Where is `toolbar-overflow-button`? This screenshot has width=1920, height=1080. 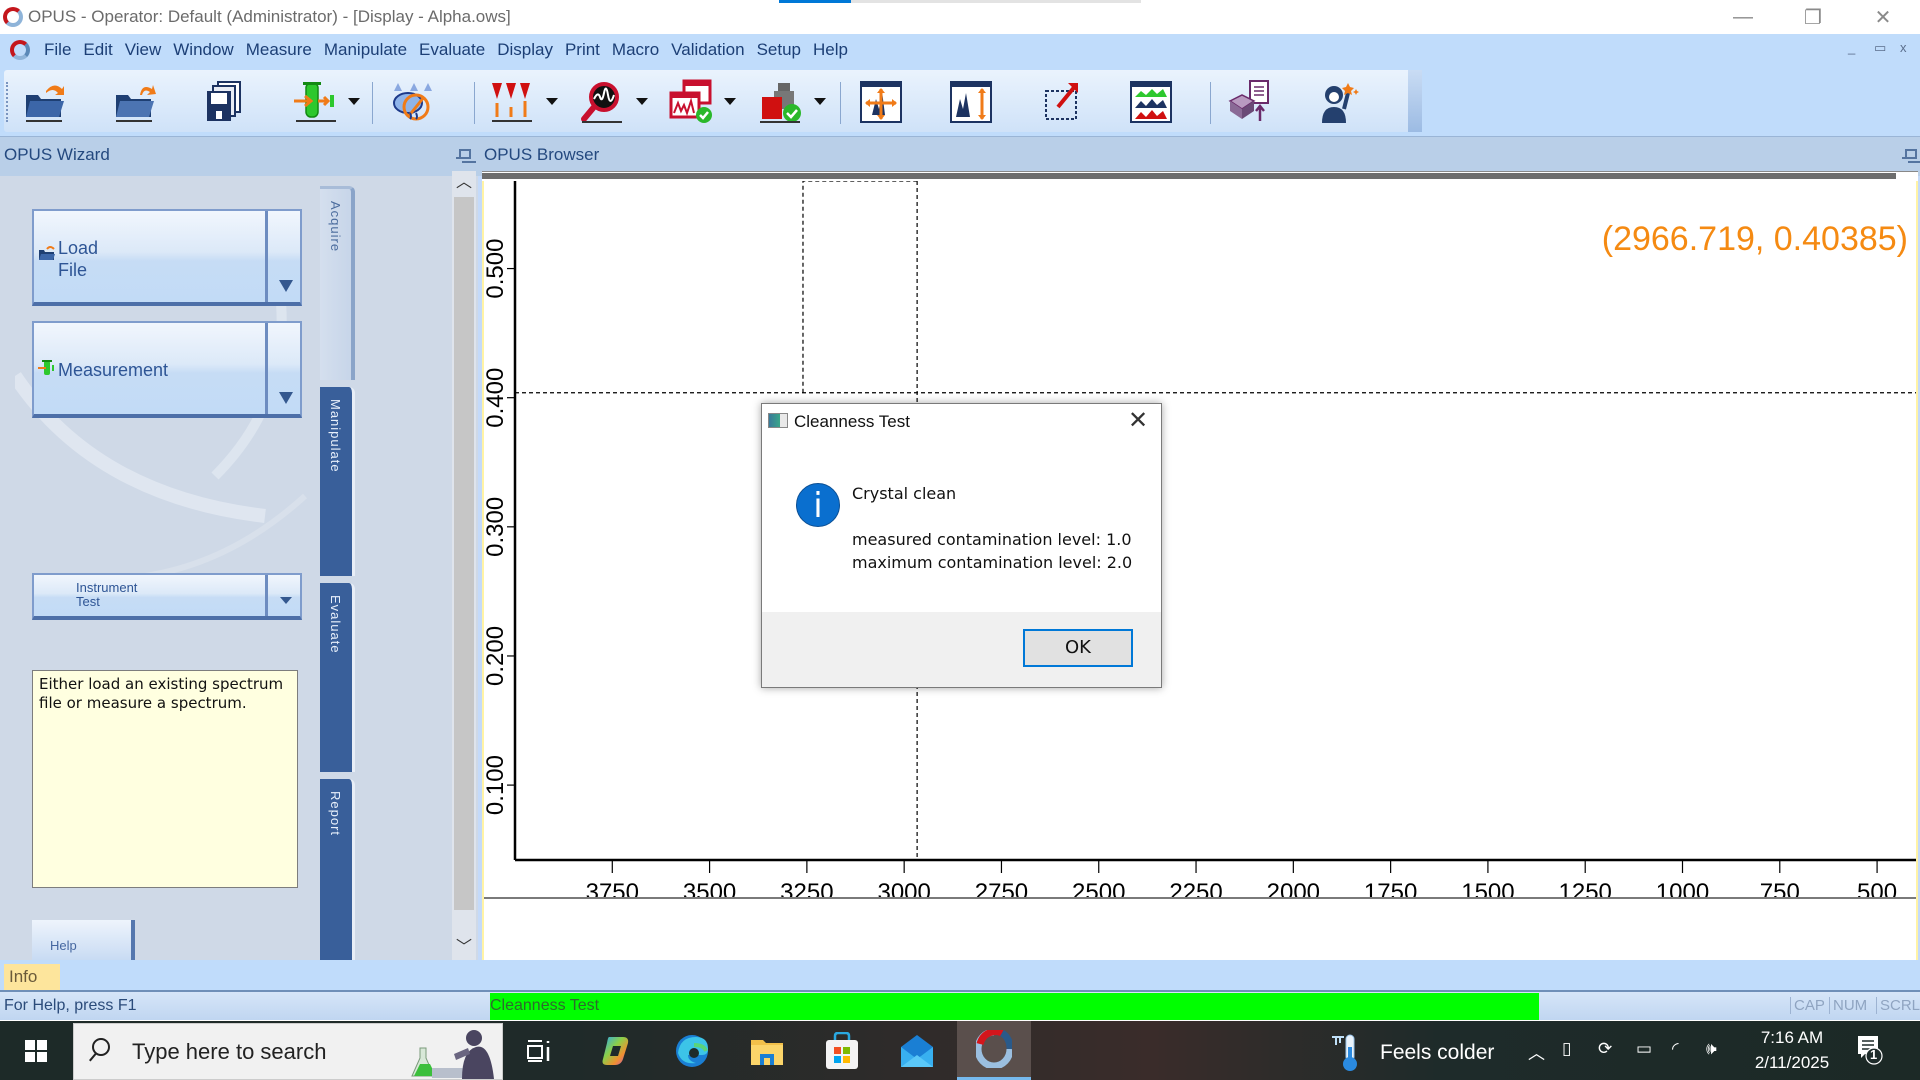 toolbar-overflow-button is located at coordinates (1415, 101).